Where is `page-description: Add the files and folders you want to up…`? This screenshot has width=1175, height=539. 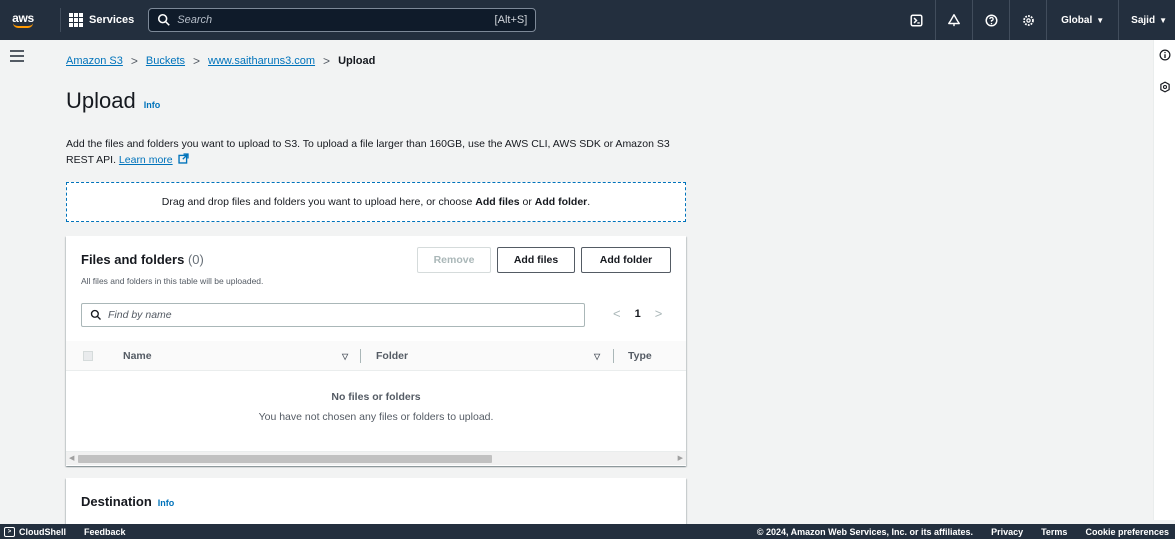
page-description: Add the files and folders you want to up… is located at coordinates (378, 152).